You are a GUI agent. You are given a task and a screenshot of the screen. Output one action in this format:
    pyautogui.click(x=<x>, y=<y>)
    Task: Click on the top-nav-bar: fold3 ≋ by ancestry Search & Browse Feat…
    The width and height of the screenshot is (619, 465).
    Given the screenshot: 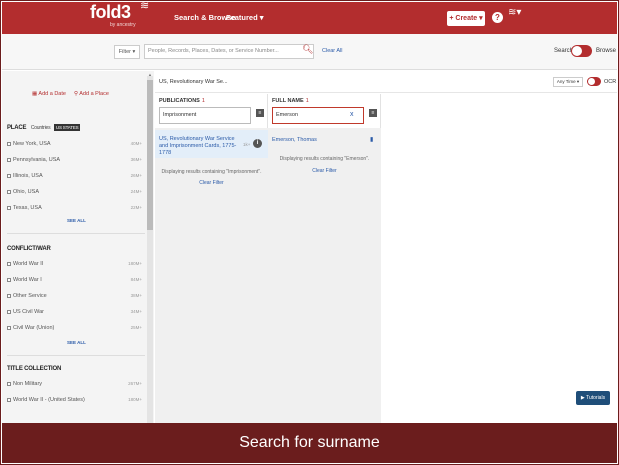 What is the action you would take?
    pyautogui.click(x=309, y=17)
    